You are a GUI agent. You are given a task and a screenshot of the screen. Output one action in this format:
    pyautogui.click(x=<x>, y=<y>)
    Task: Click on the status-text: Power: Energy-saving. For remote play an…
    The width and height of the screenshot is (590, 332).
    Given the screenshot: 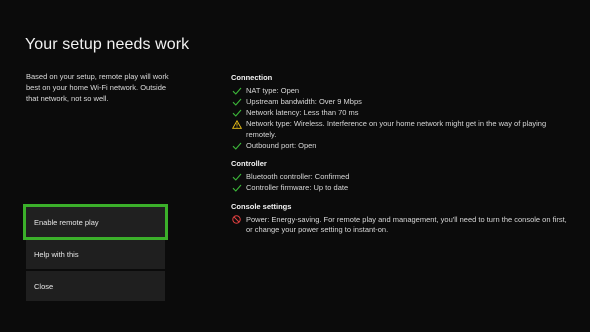 What is the action you would take?
    pyautogui.click(x=406, y=224)
    